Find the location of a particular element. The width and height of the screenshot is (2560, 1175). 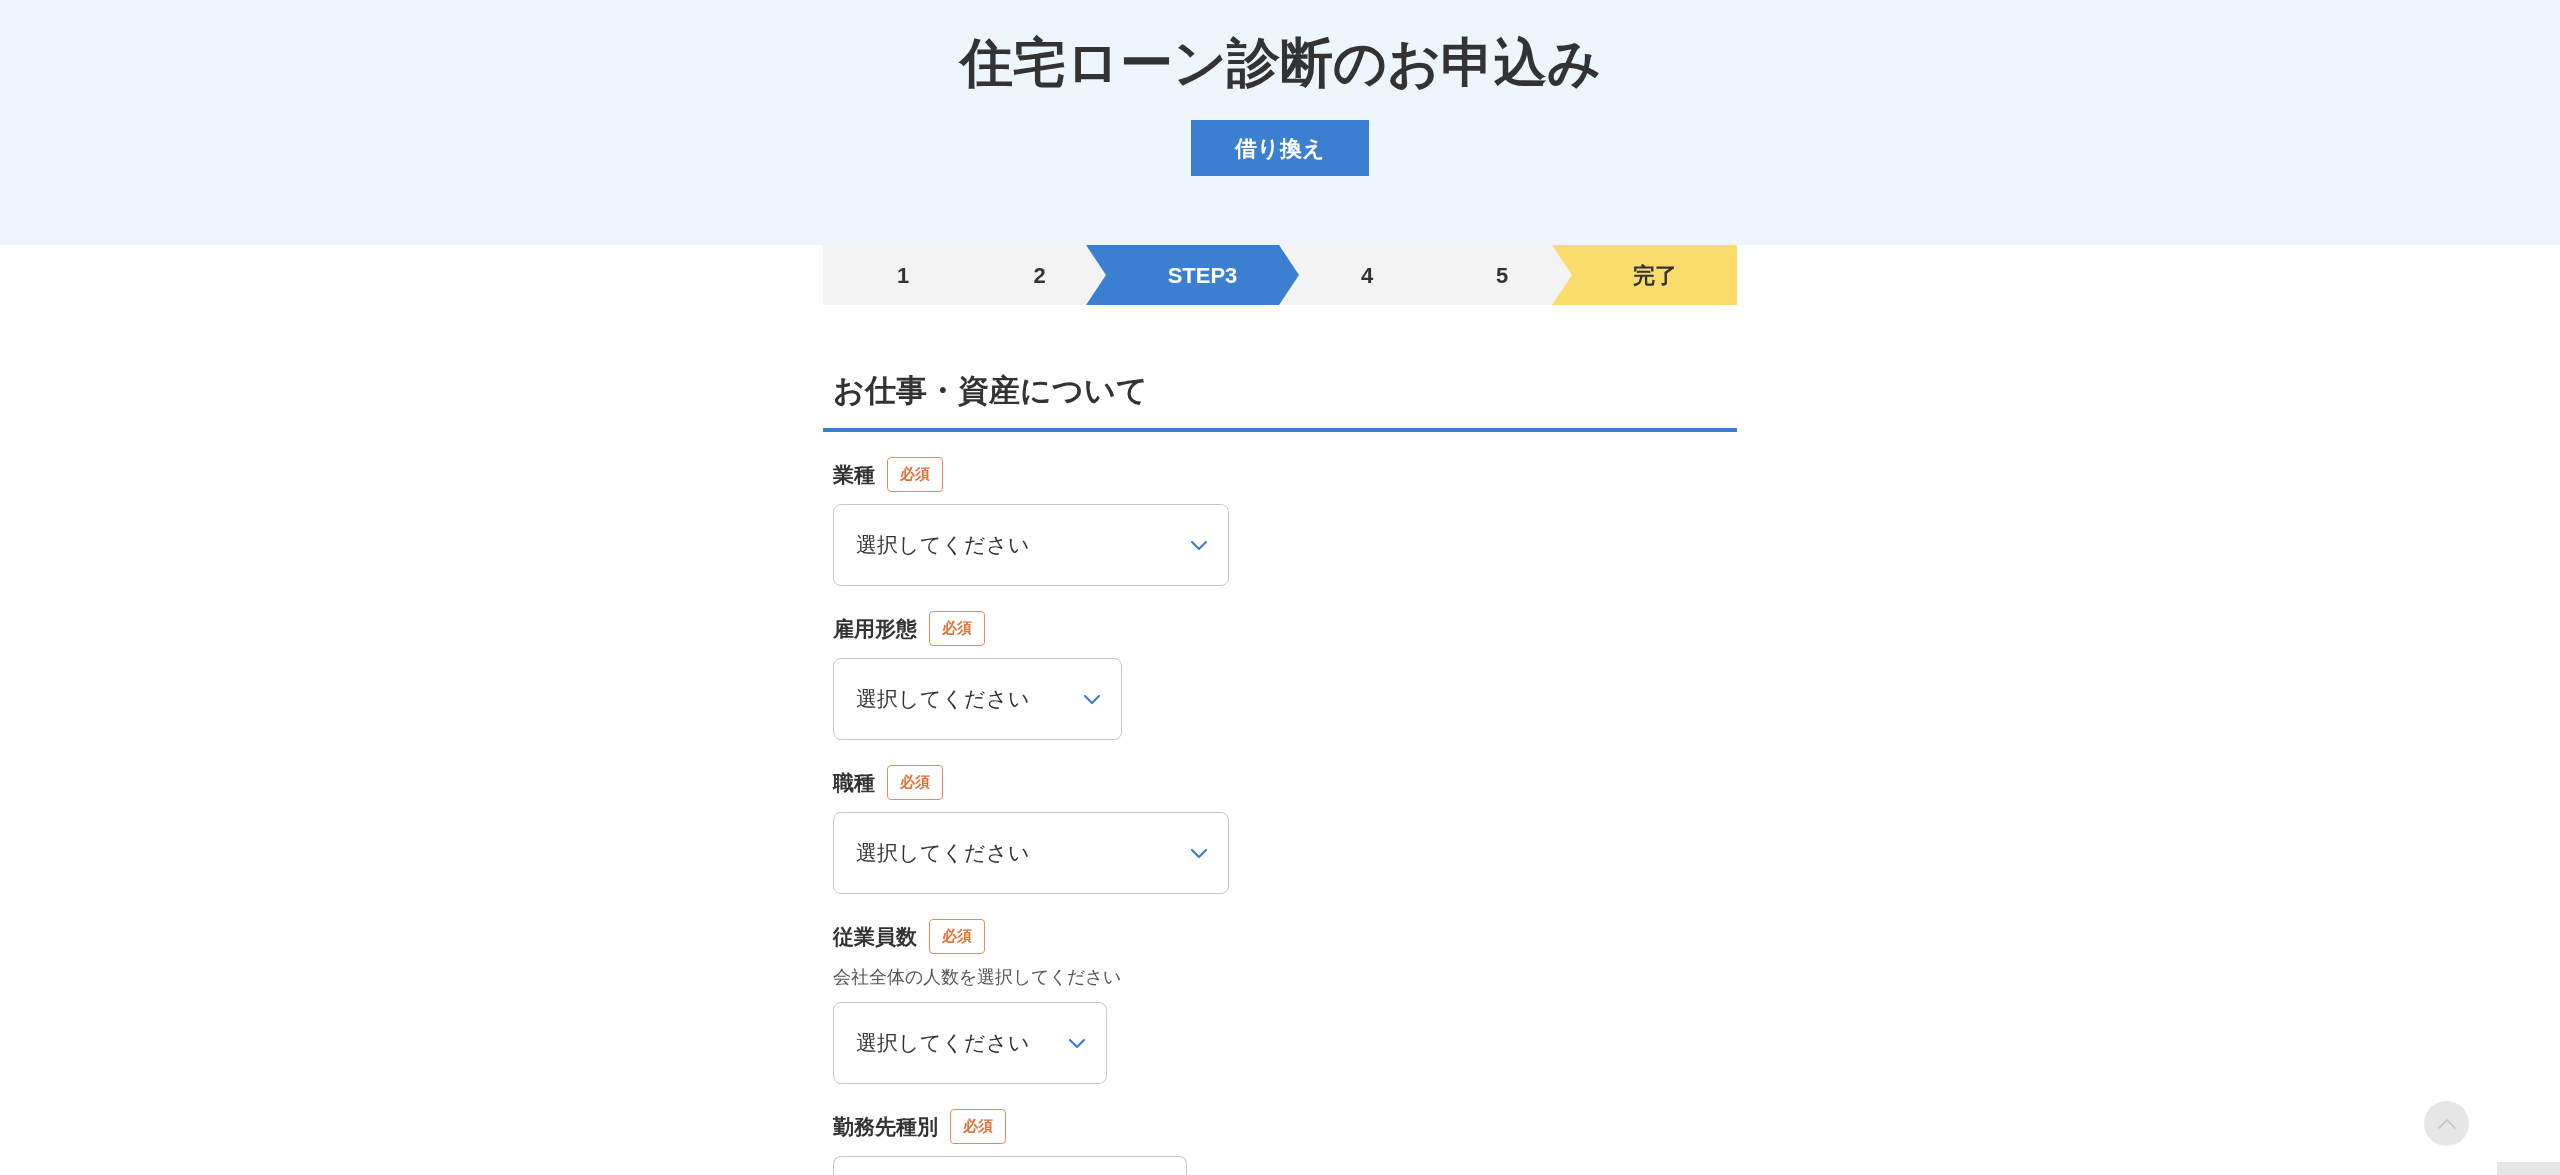

progress-step: STEP3 is located at coordinates (1192, 275).